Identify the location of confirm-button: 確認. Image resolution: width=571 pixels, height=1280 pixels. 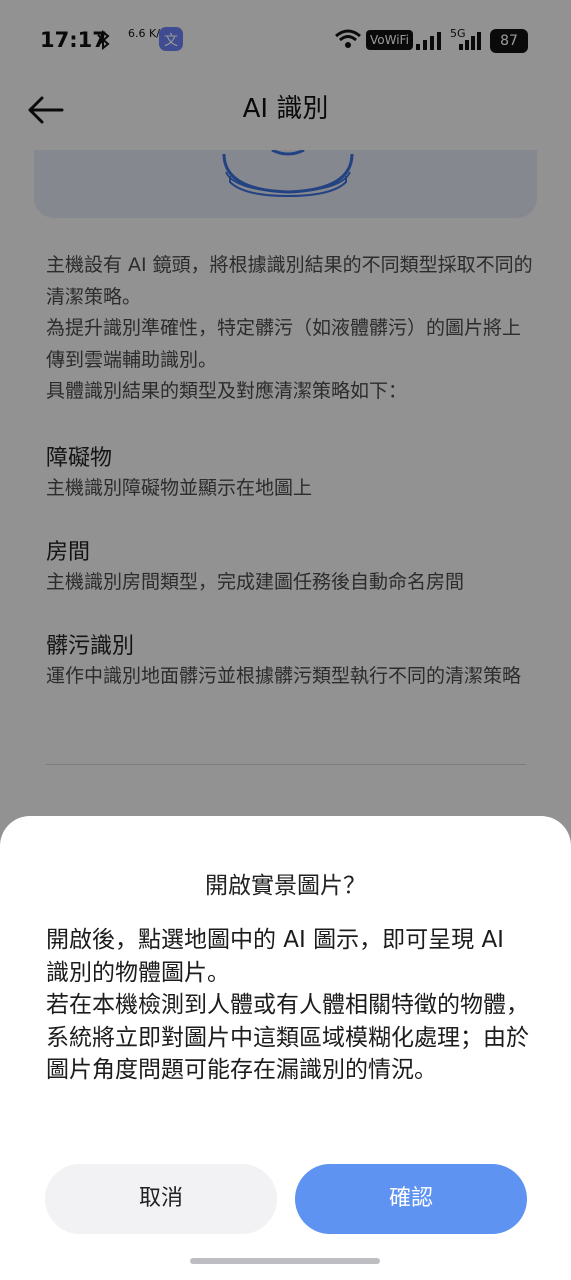
(411, 1199).